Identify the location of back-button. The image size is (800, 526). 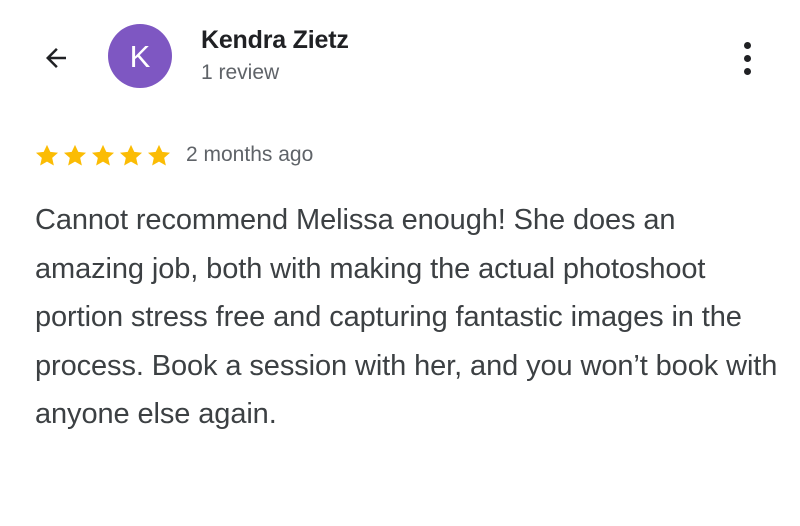
(56, 58).